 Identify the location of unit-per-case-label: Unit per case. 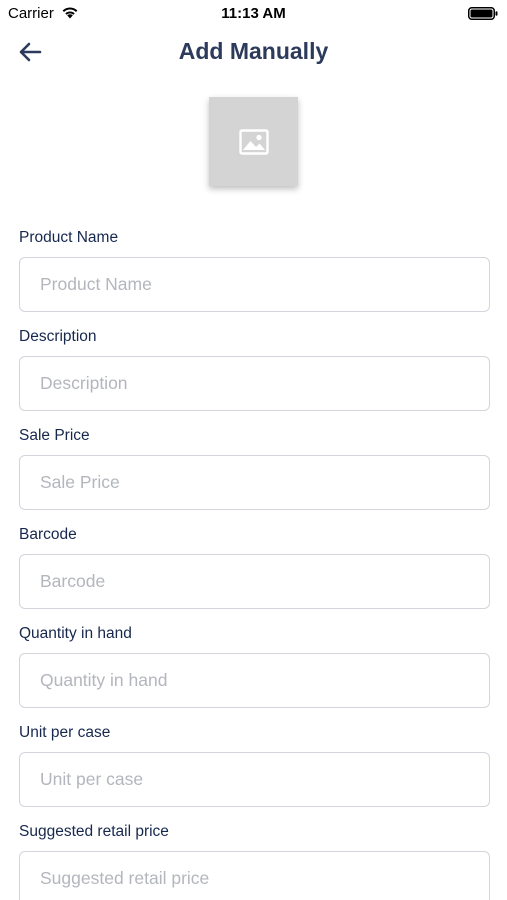
(65, 732).